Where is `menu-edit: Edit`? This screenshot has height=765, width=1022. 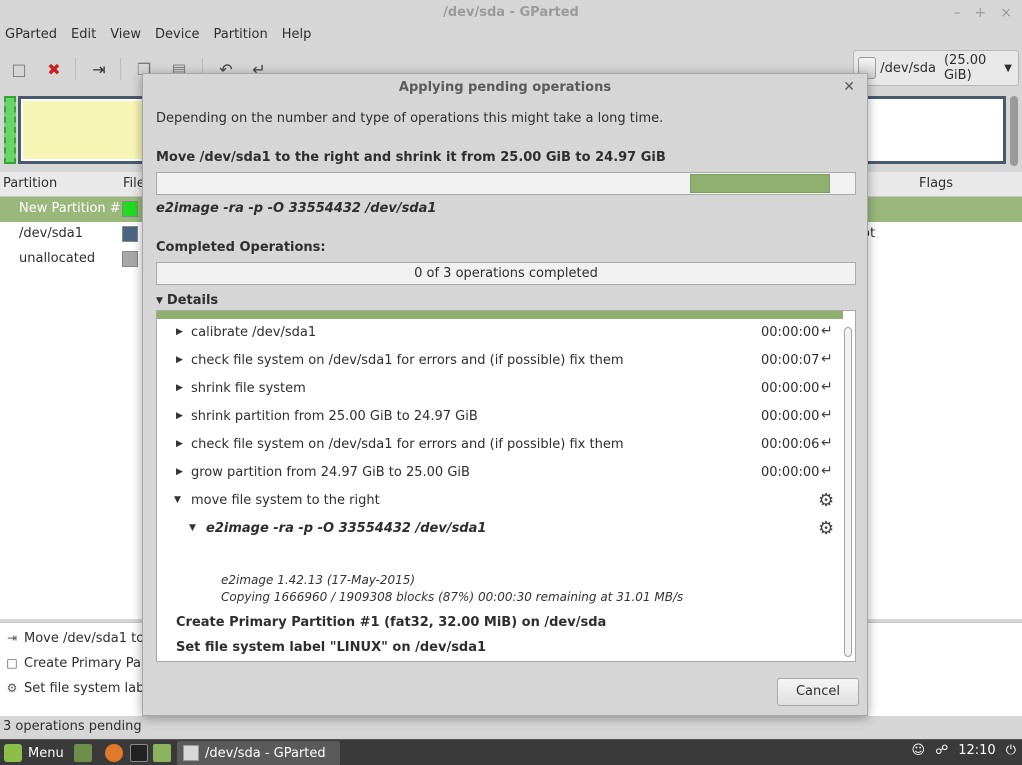 menu-edit: Edit is located at coordinates (83, 37).